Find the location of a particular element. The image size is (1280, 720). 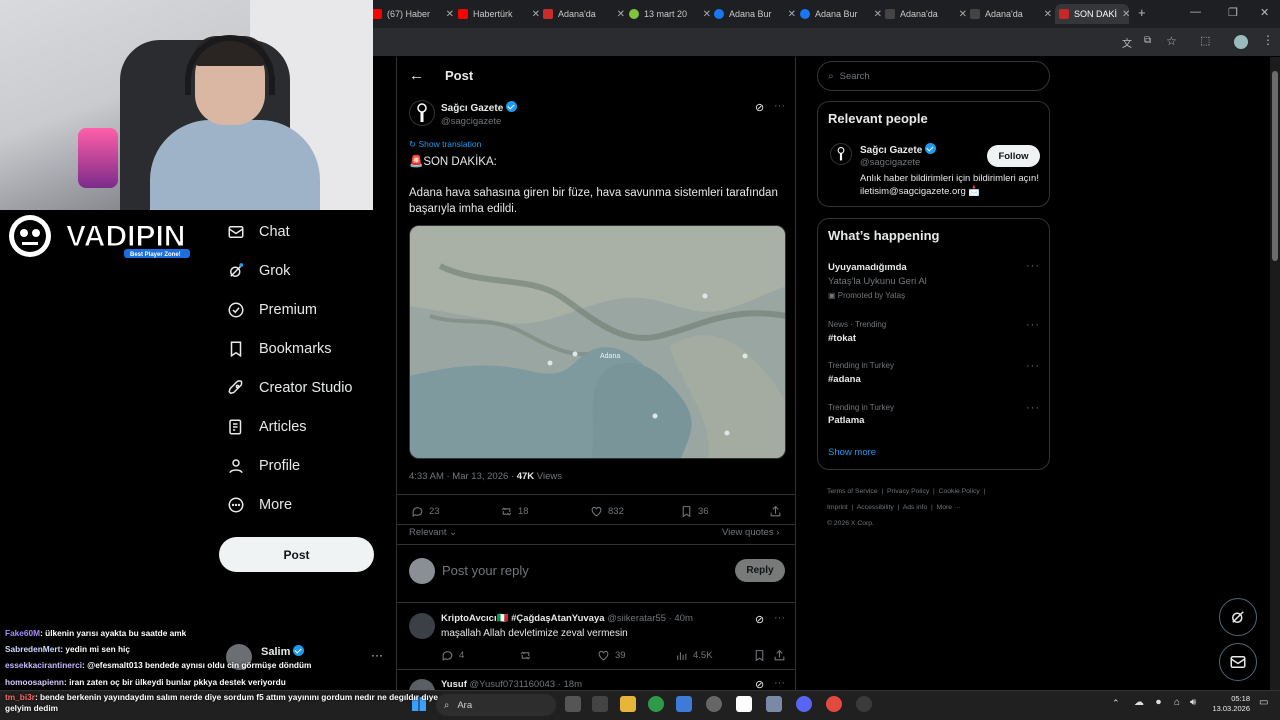

install-icon: ⧉ is located at coordinates (1147, 40).